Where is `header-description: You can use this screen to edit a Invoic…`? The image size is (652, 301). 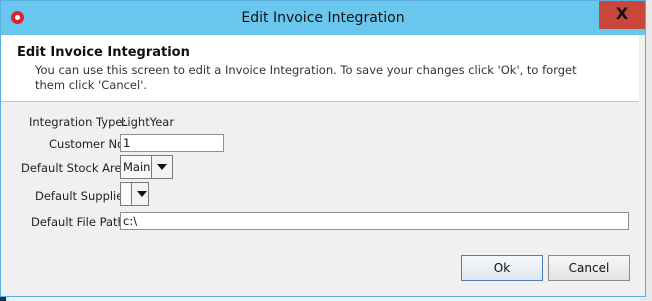
header-description: You can use this screen to edit a Invoic… is located at coordinates (306, 77).